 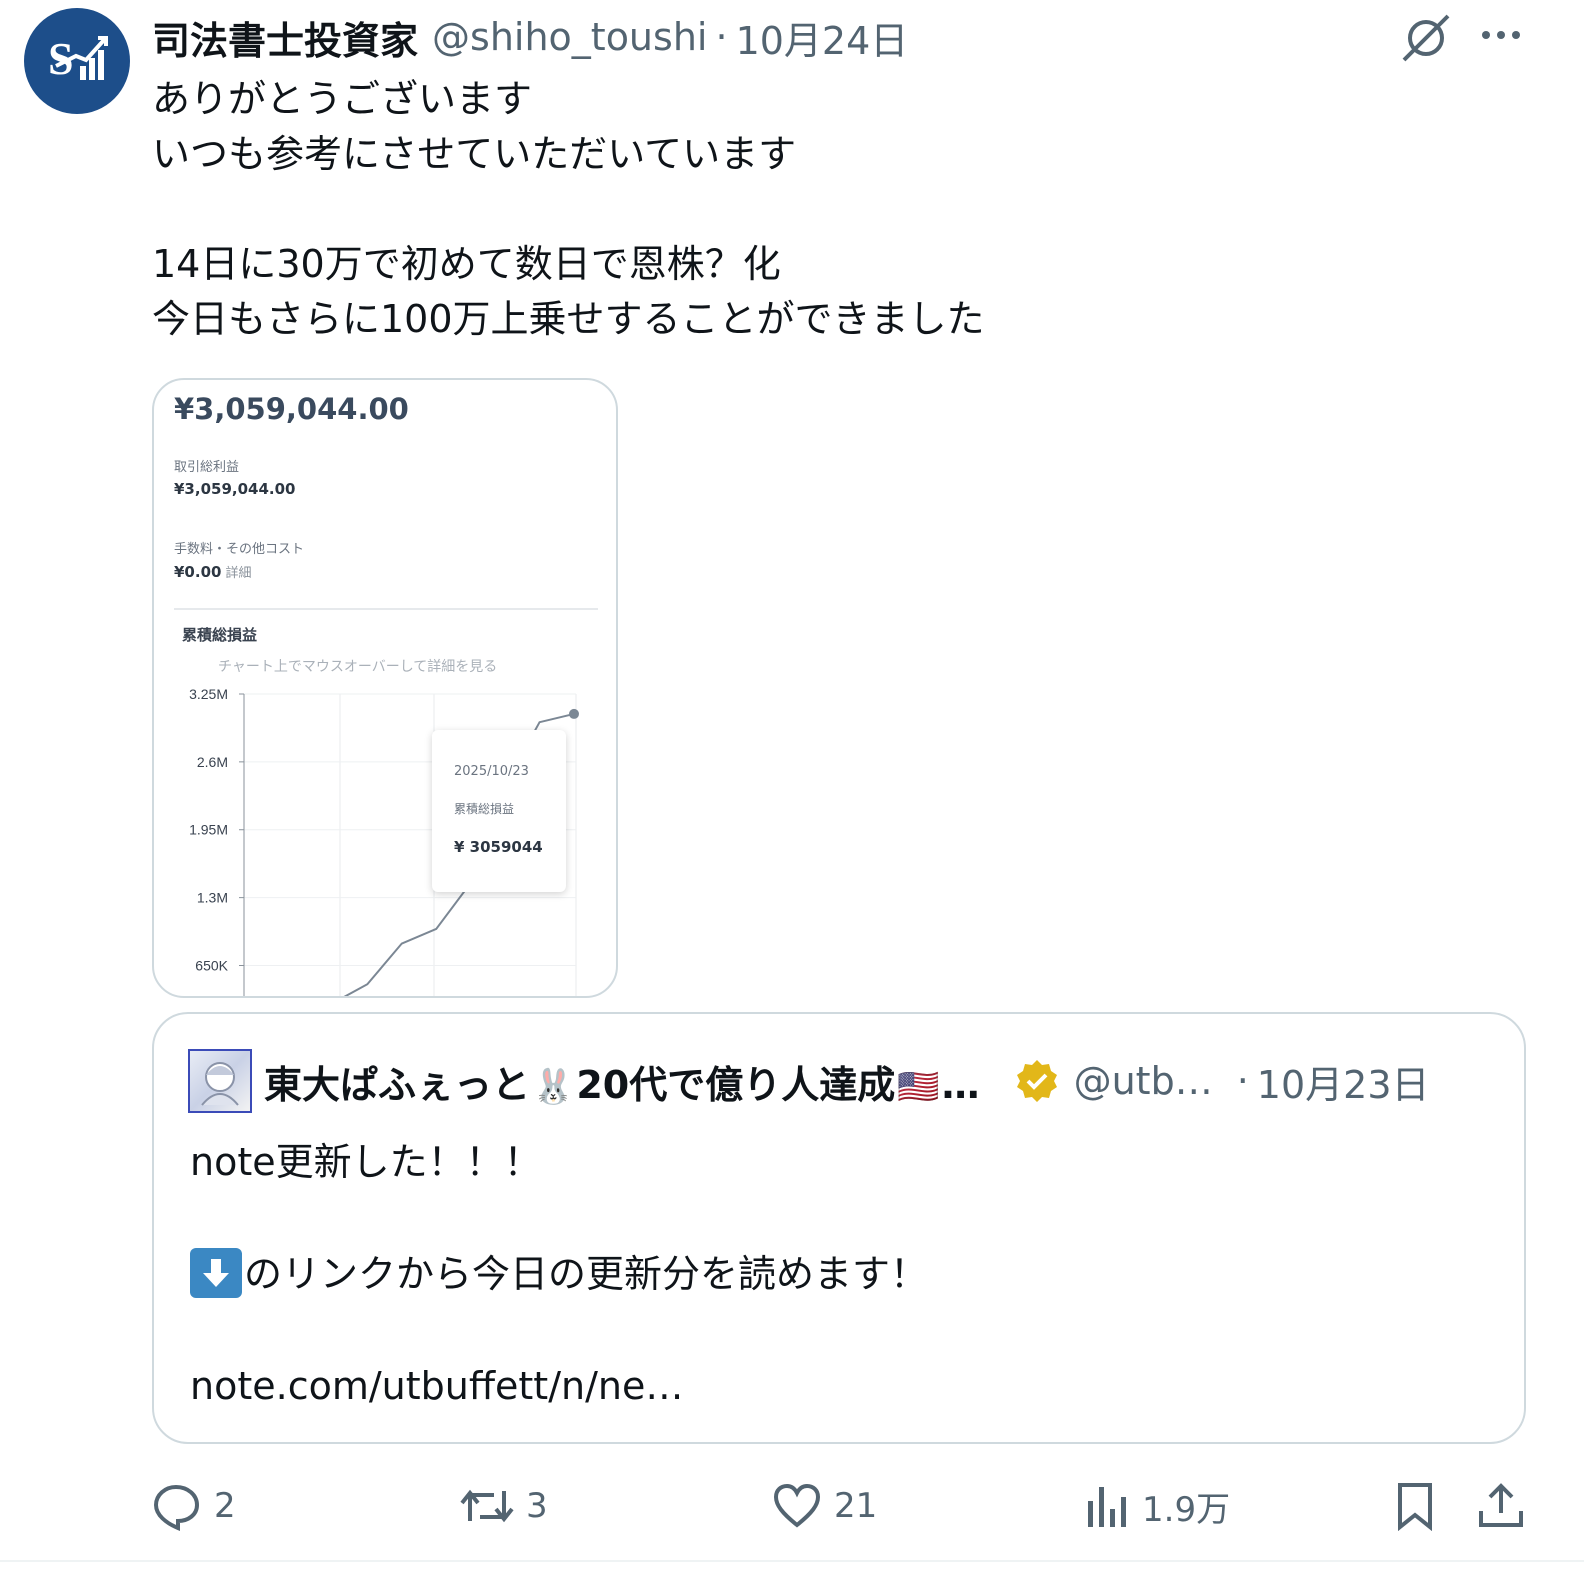 What do you see at coordinates (366, 1162) in the screenshot?
I see `quoted-line: note更新した！！！` at bounding box center [366, 1162].